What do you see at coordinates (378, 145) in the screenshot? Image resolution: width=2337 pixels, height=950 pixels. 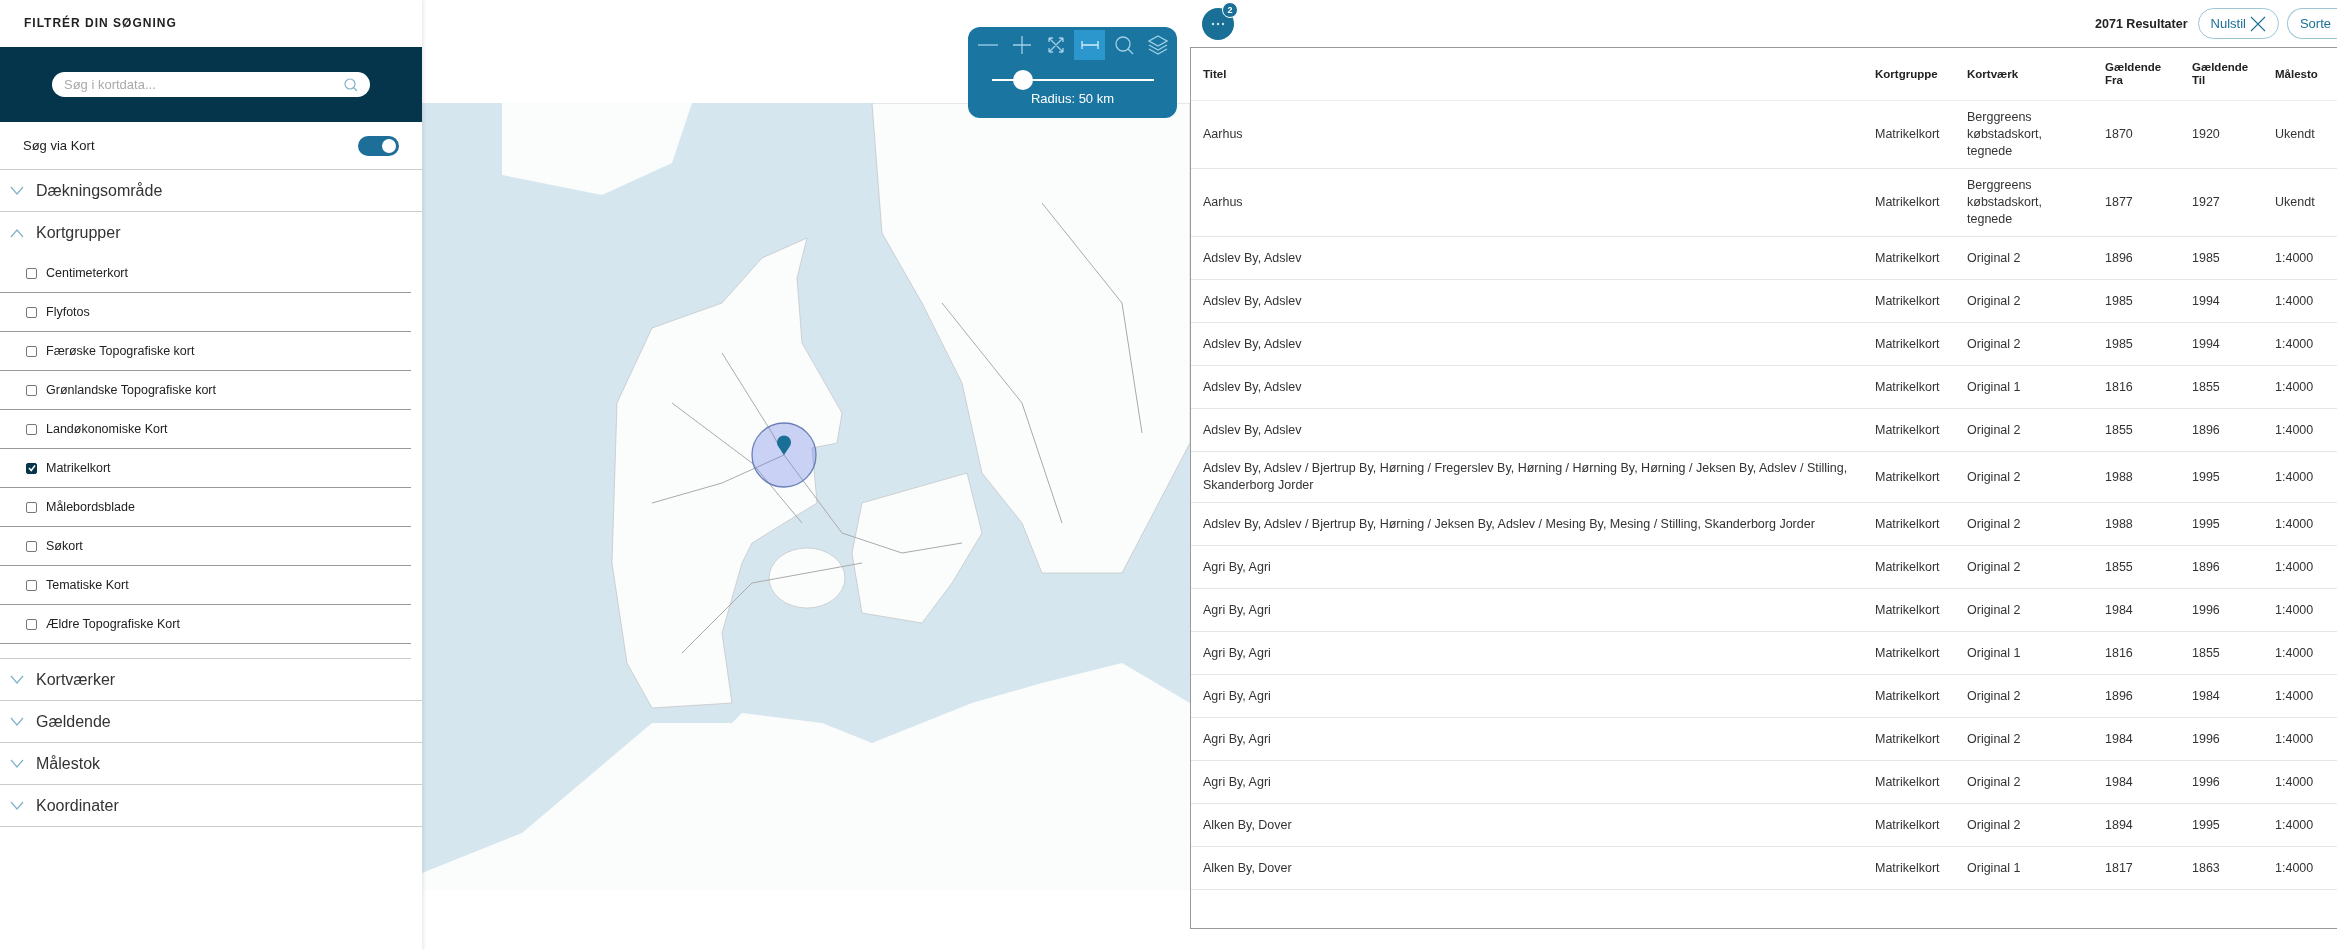 I see `map-search-toggle` at bounding box center [378, 145].